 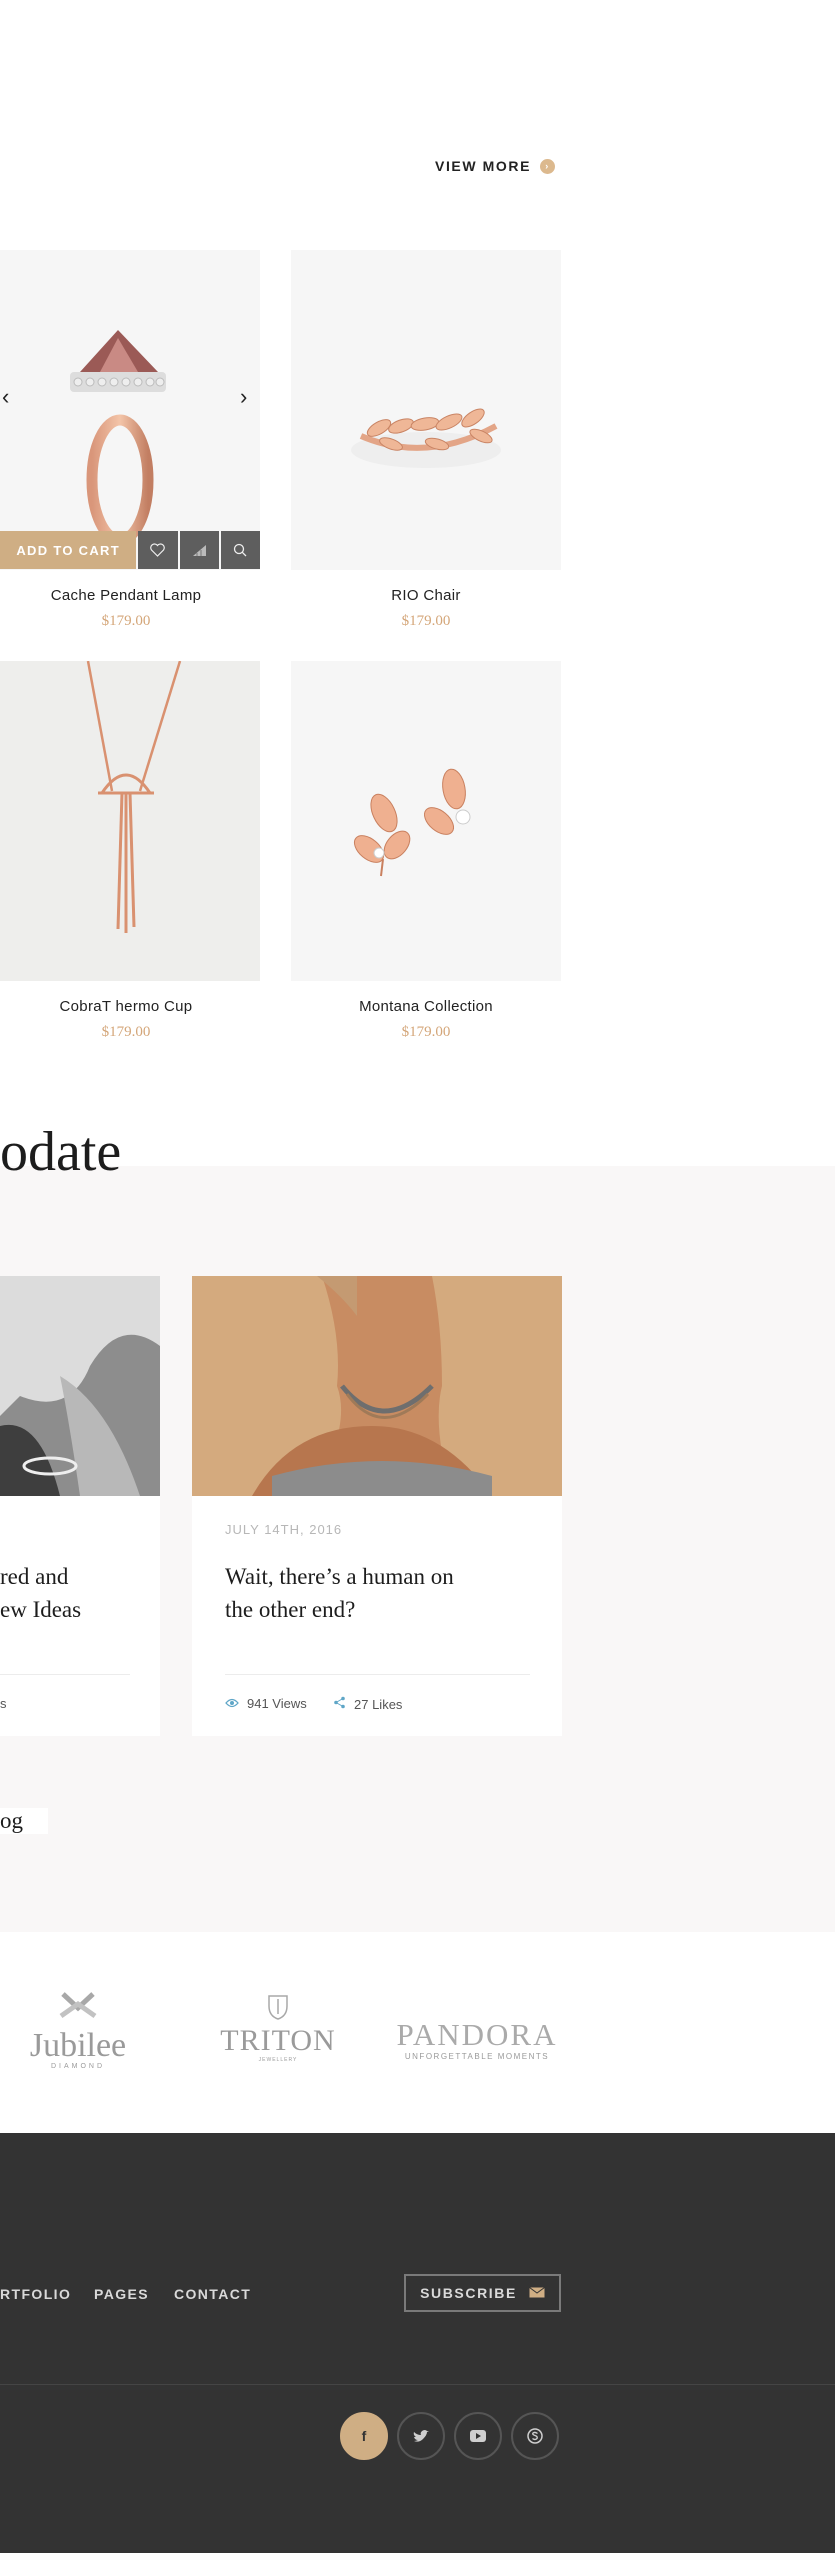 I want to click on ring-icon, so click(x=118, y=438).